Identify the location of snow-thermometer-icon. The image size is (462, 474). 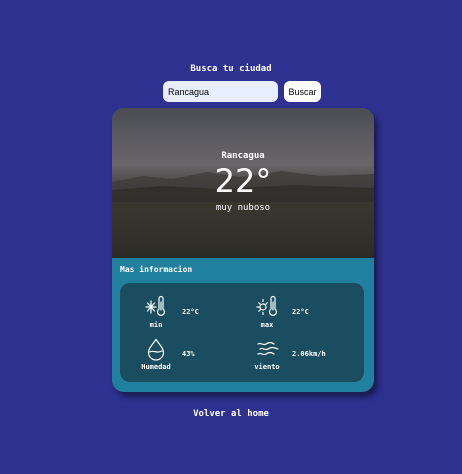
(156, 307).